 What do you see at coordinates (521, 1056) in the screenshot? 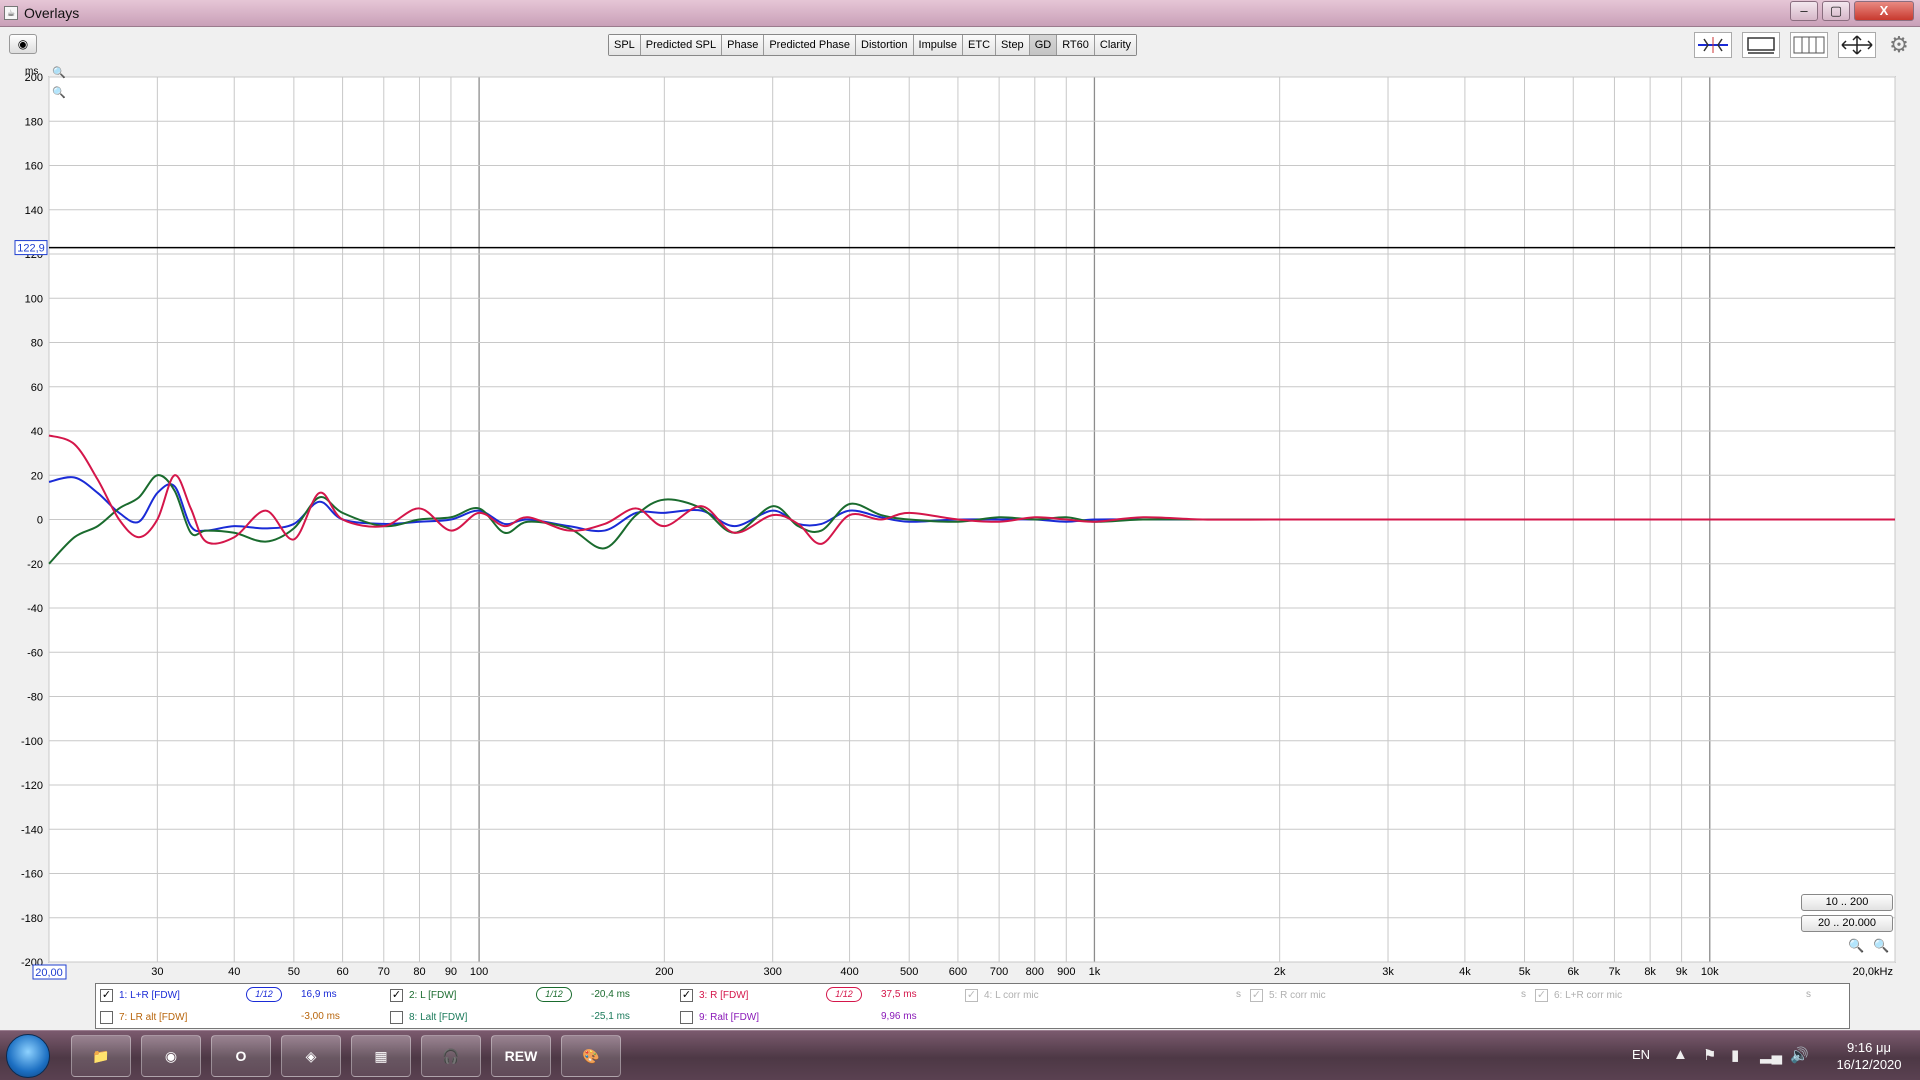
I see `rew-icon: REW` at bounding box center [521, 1056].